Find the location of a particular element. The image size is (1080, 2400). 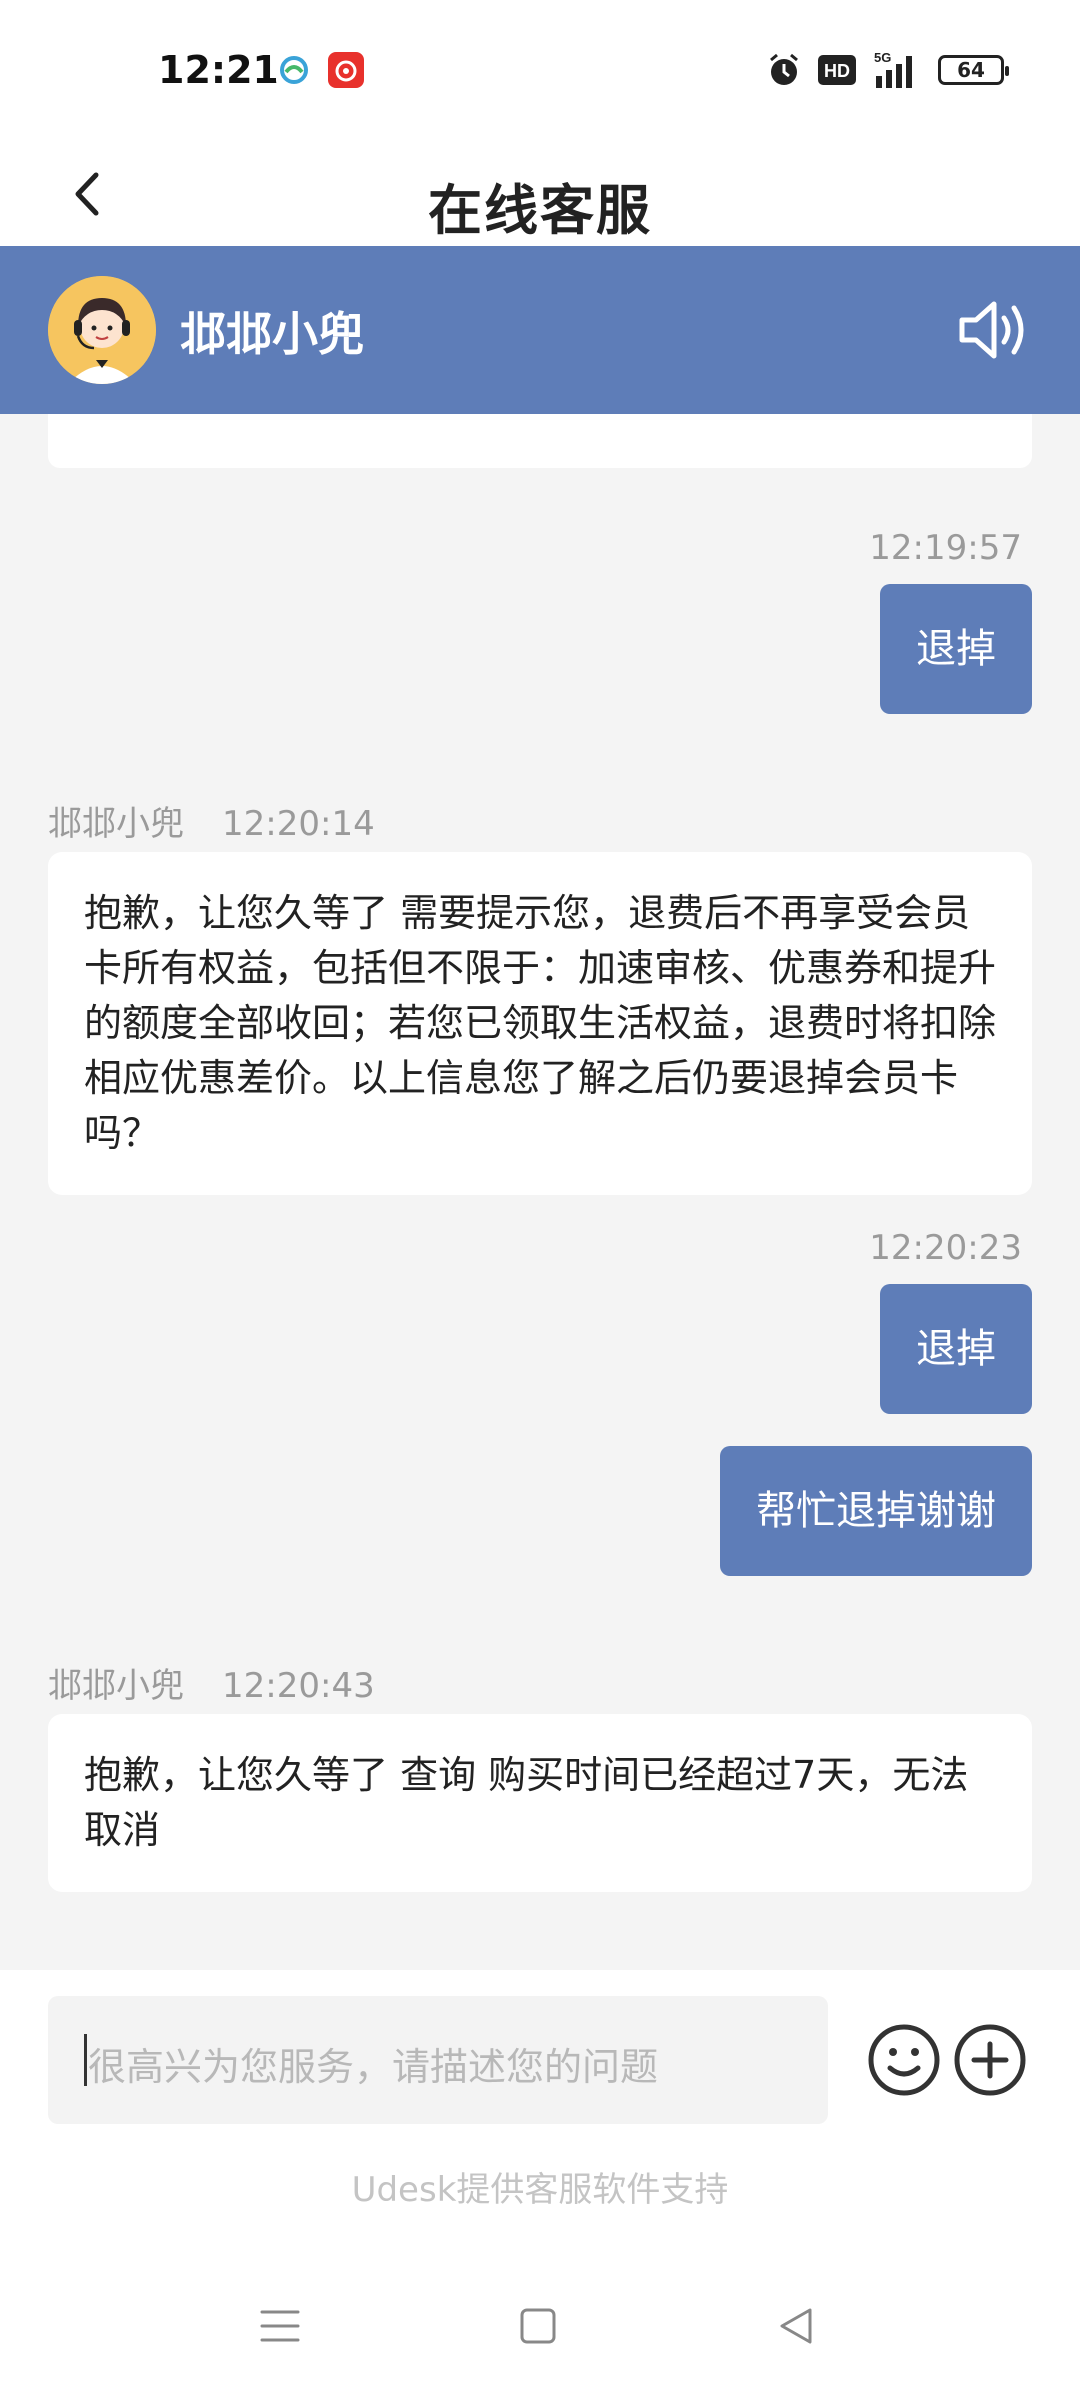

status-indicators: HD 5G 64 is located at coordinates (887, 70).